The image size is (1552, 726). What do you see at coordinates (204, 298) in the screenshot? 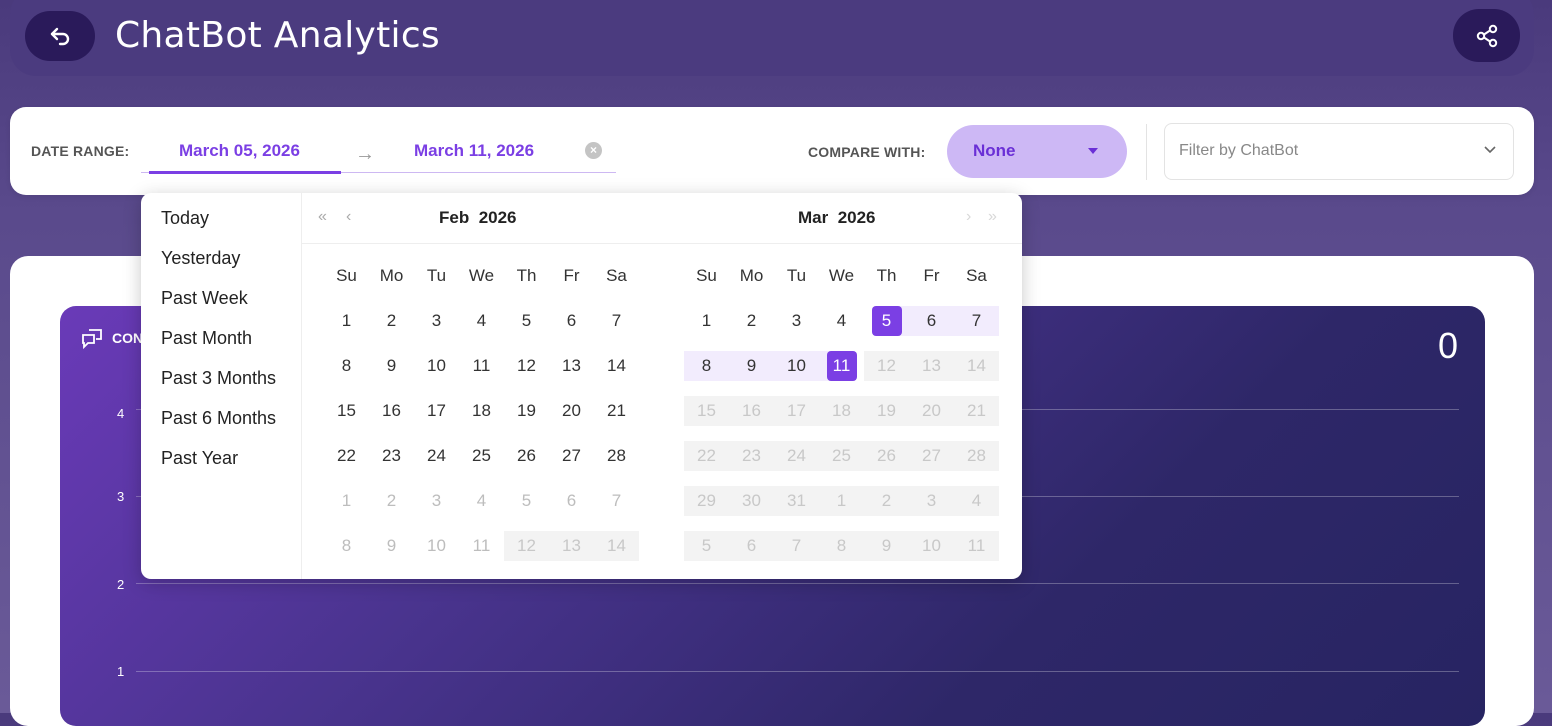
I see `preset-item: Past Week` at bounding box center [204, 298].